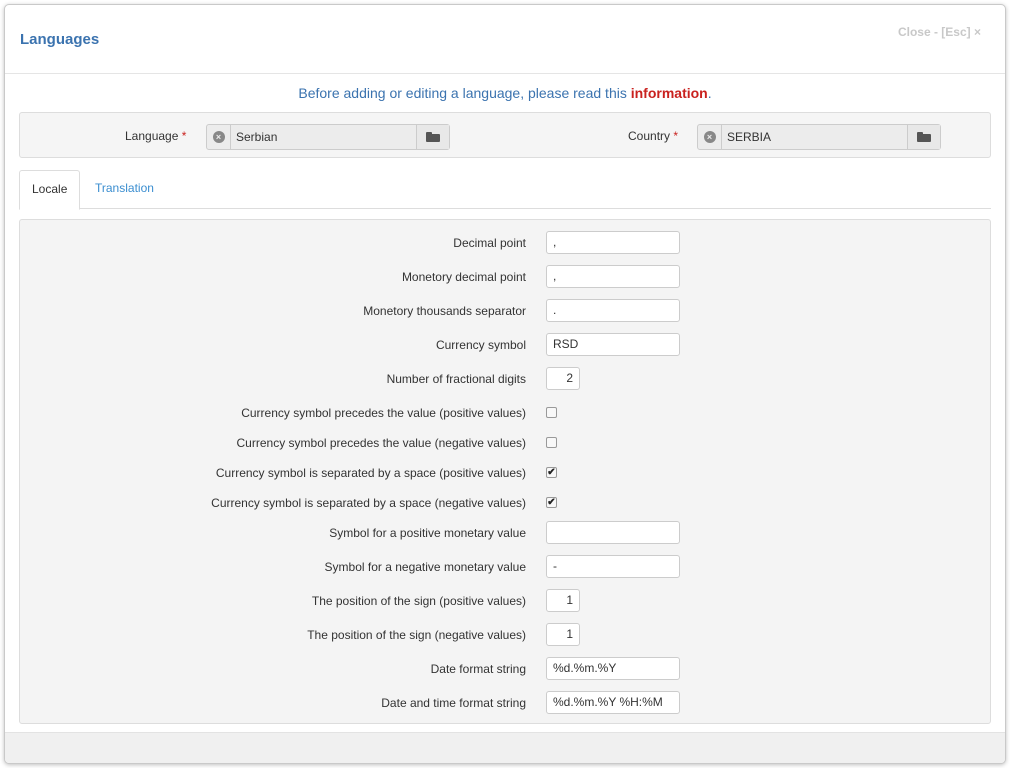  I want to click on language-label: Language *, so click(155, 136).